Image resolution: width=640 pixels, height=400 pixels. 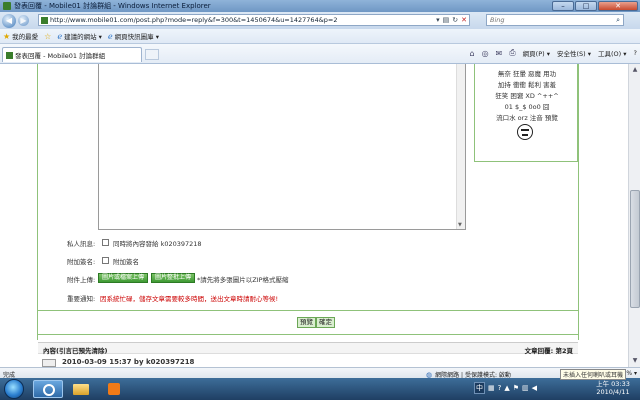 I want to click on back-button: ◀, so click(x=9, y=20).